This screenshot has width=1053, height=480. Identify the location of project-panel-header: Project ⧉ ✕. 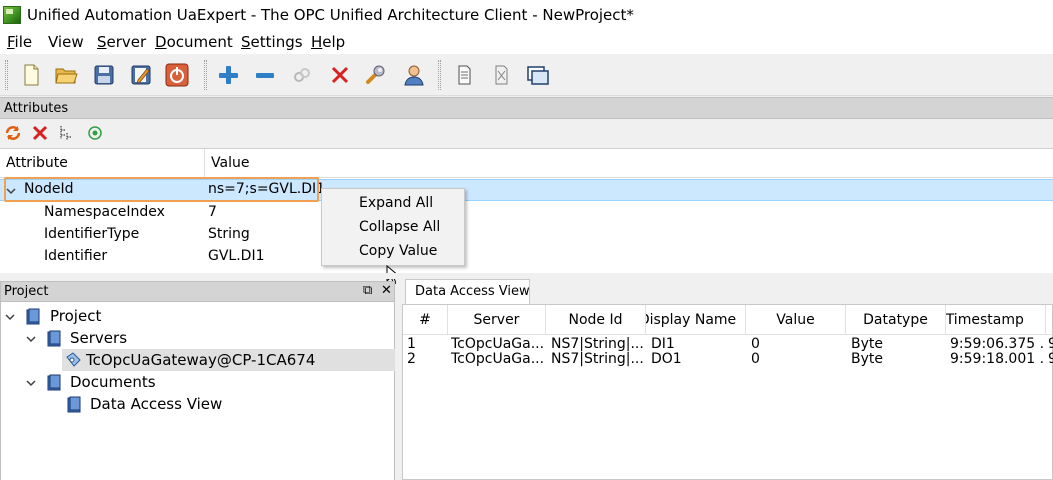
(197, 291).